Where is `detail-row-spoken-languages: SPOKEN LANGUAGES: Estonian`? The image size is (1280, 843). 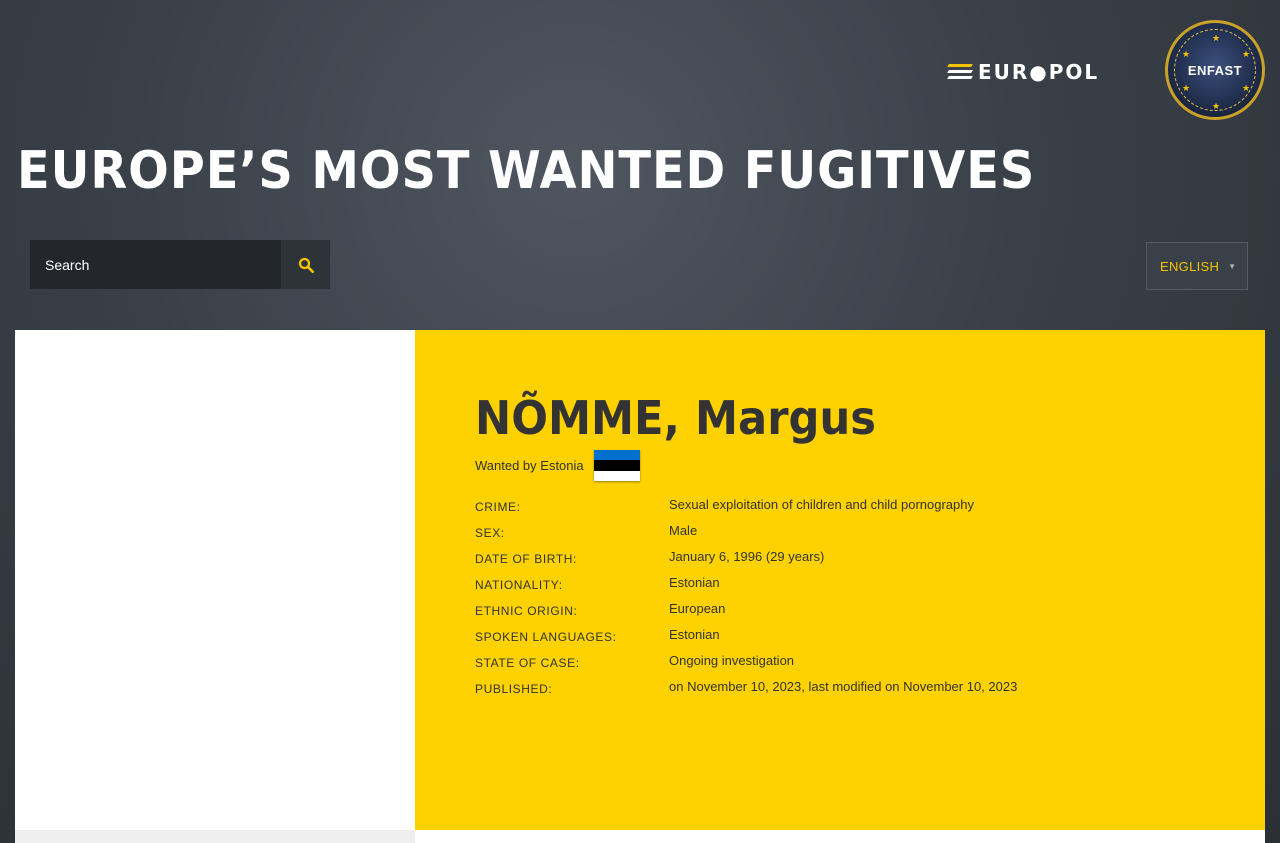 detail-row-spoken-languages: SPOKEN LANGUAGES: Estonian is located at coordinates (855, 640).